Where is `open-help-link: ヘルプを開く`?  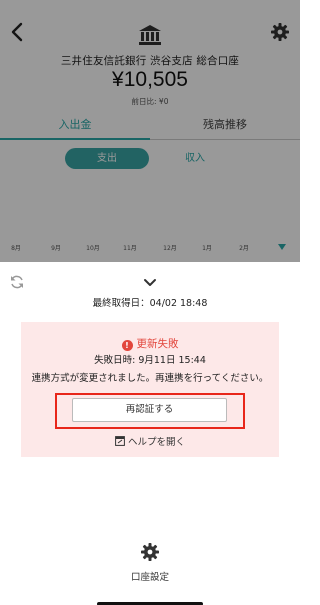 open-help-link: ヘルプを開く is located at coordinates (150, 441).